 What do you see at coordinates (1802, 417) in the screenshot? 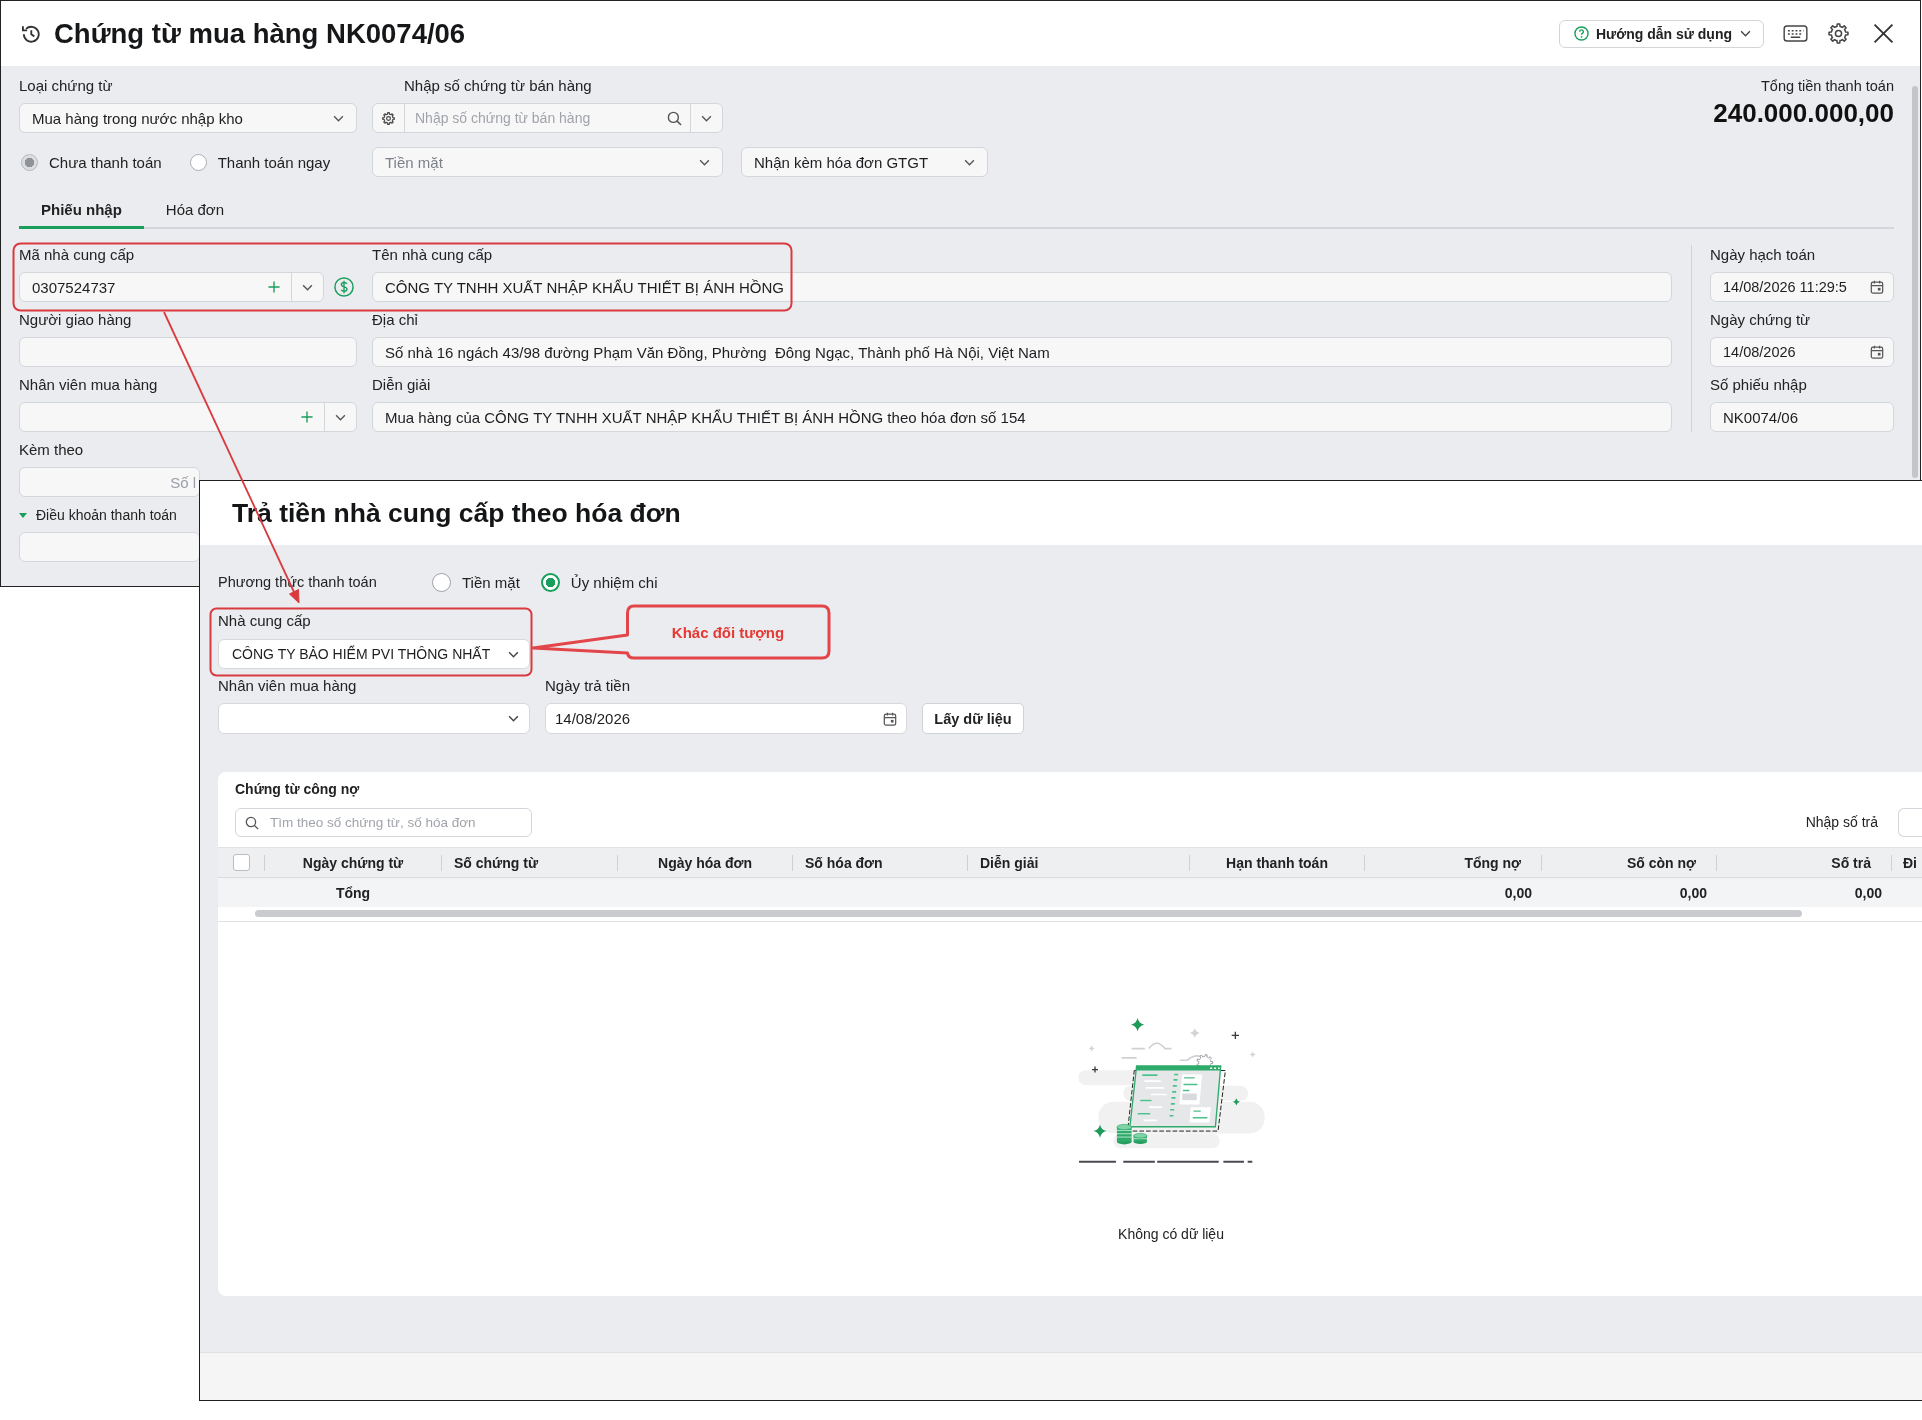
I see `receipt-number-field: NK0074/06` at bounding box center [1802, 417].